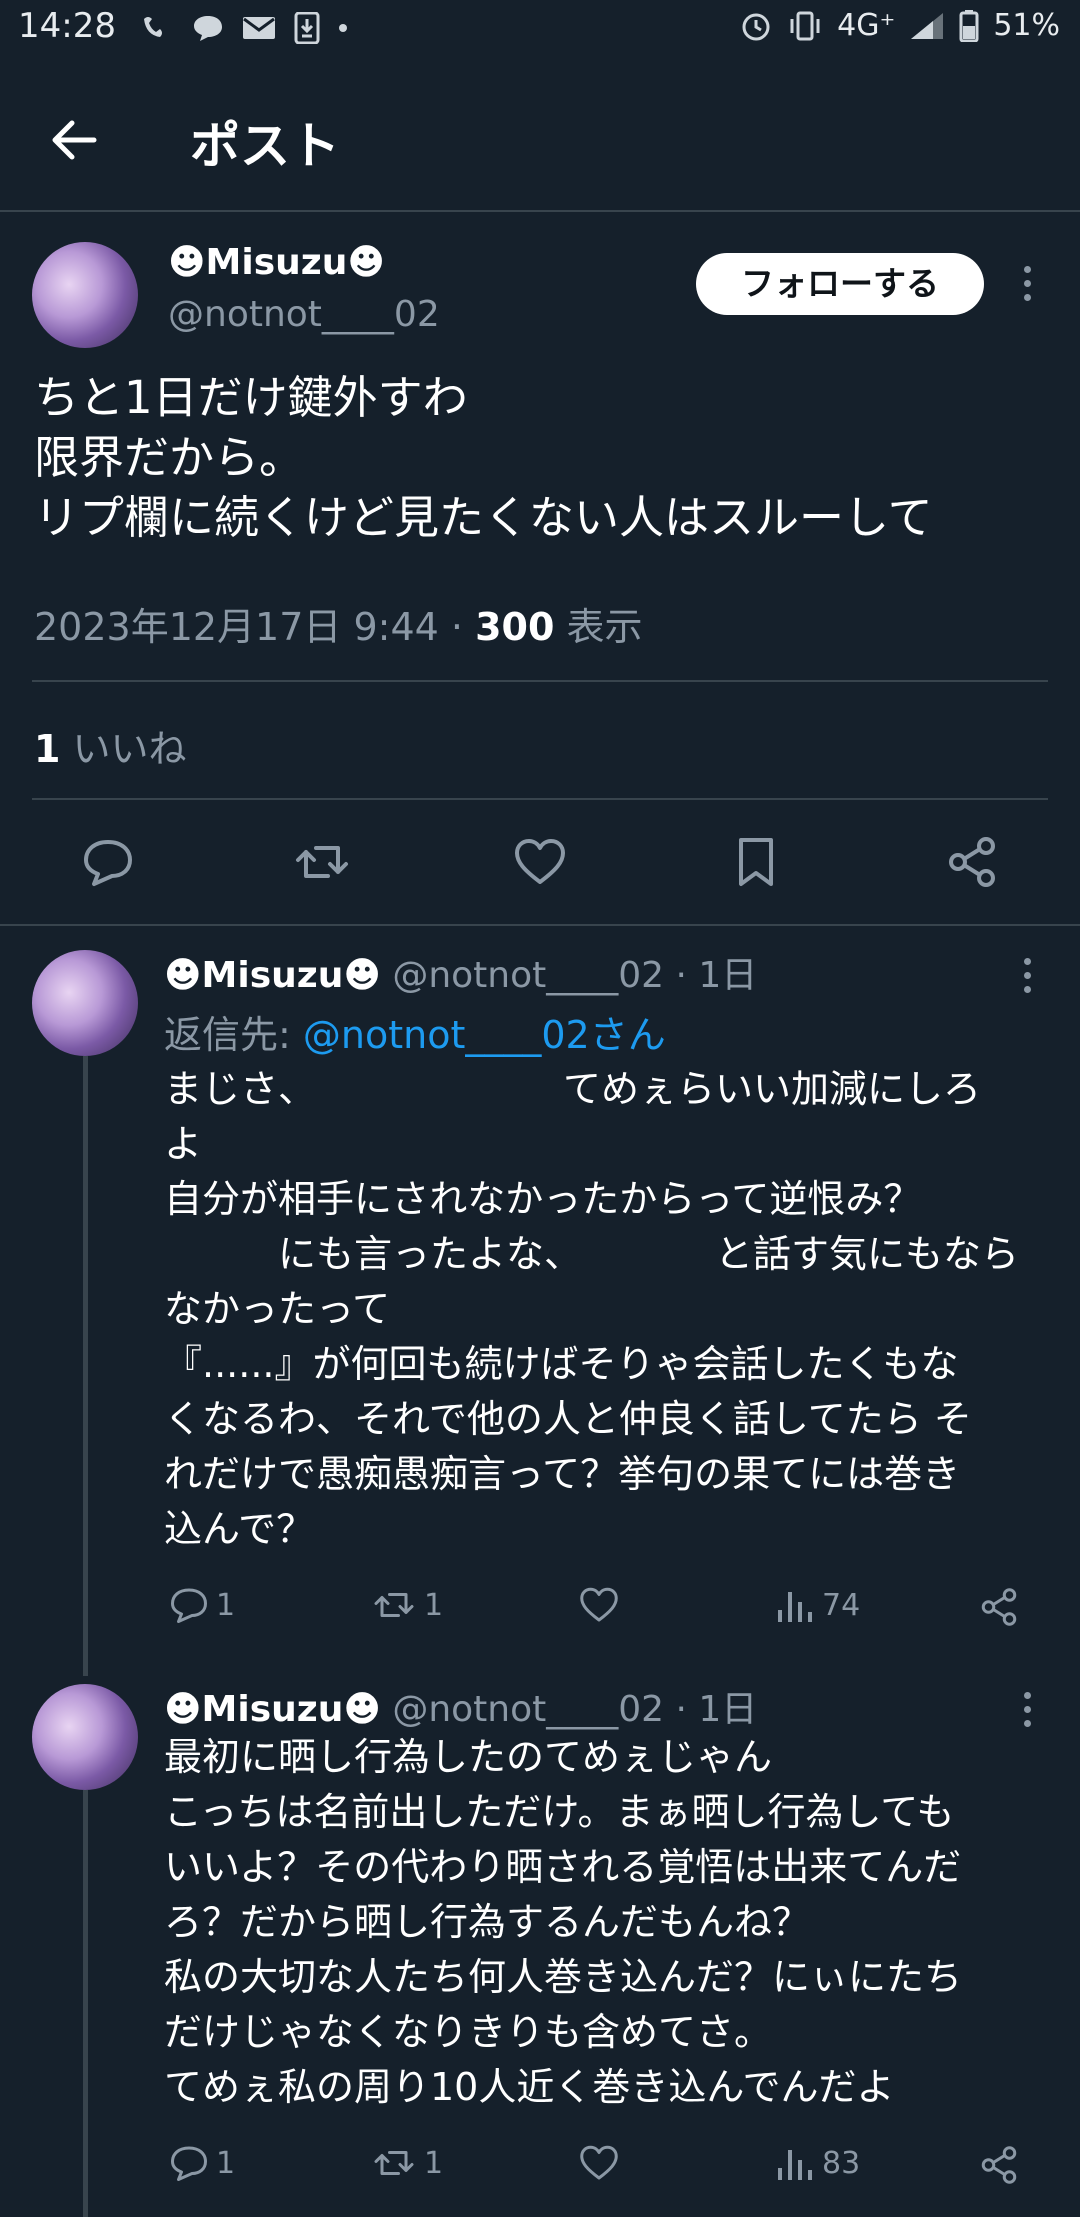 Image resolution: width=1080 pixels, height=2217 pixels. Describe the element at coordinates (233, 1035) in the screenshot. I see `reply-to-prefix: 返信先:` at that location.